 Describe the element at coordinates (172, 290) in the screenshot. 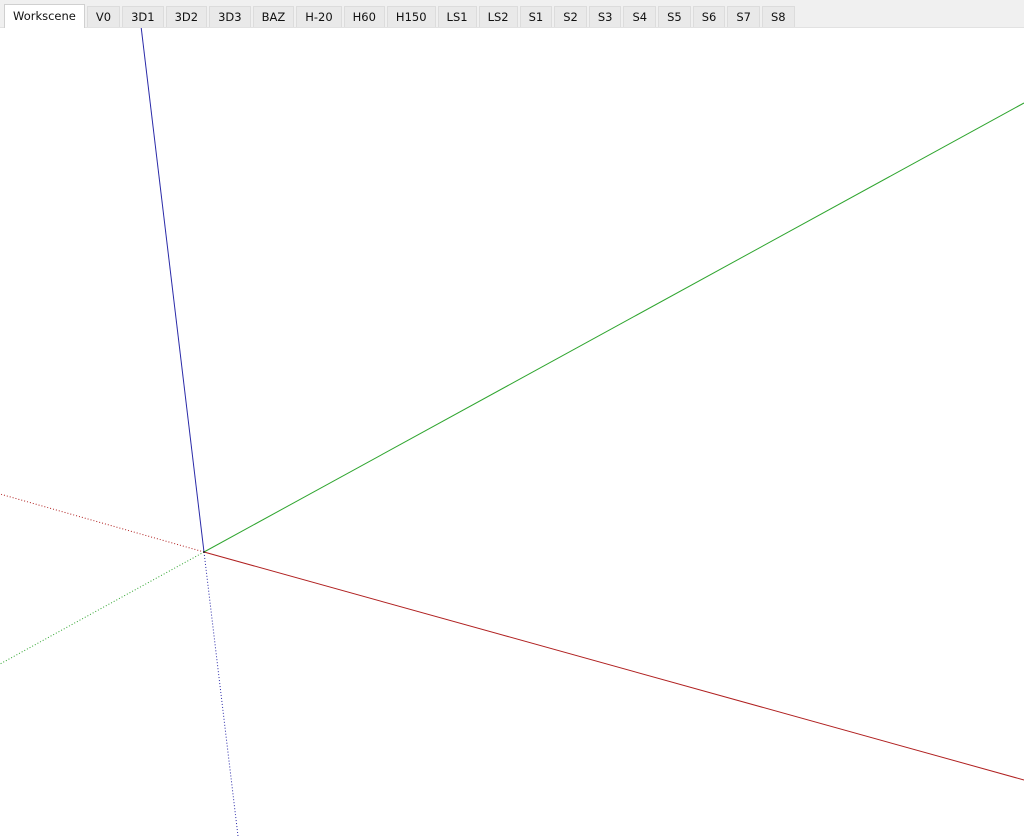

I see `blue-axis-positive` at that location.